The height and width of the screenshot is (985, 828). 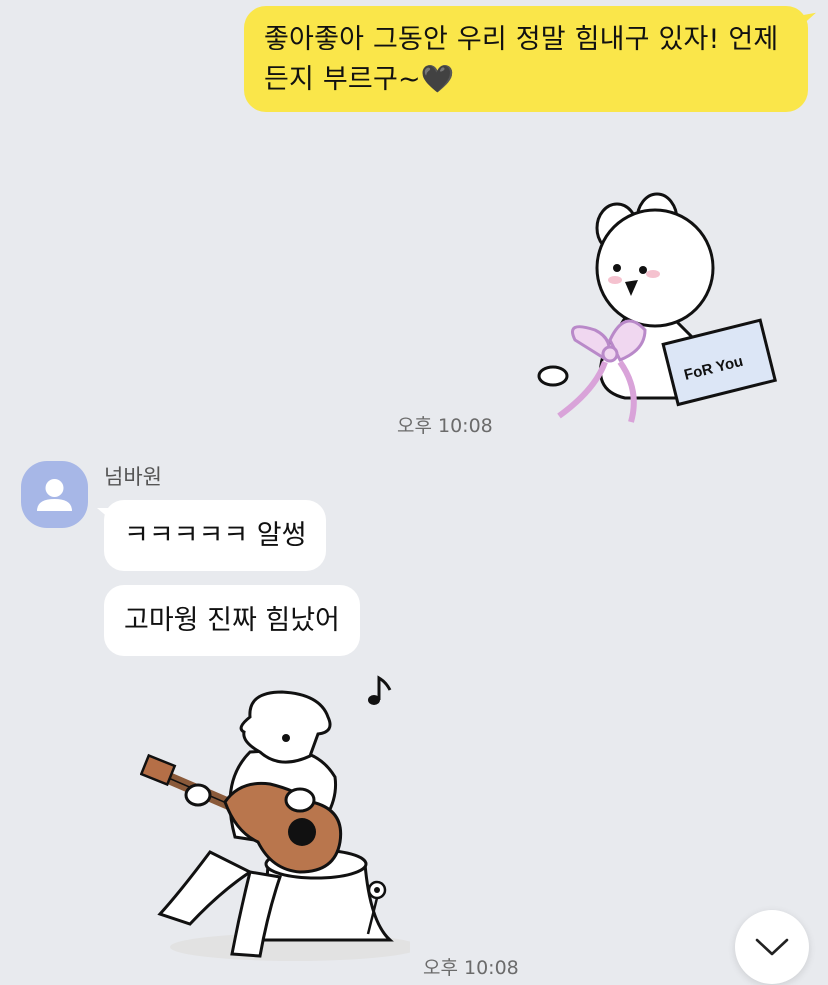 What do you see at coordinates (657, 310) in the screenshot?
I see `bunny-gift-sticker: FoR You` at bounding box center [657, 310].